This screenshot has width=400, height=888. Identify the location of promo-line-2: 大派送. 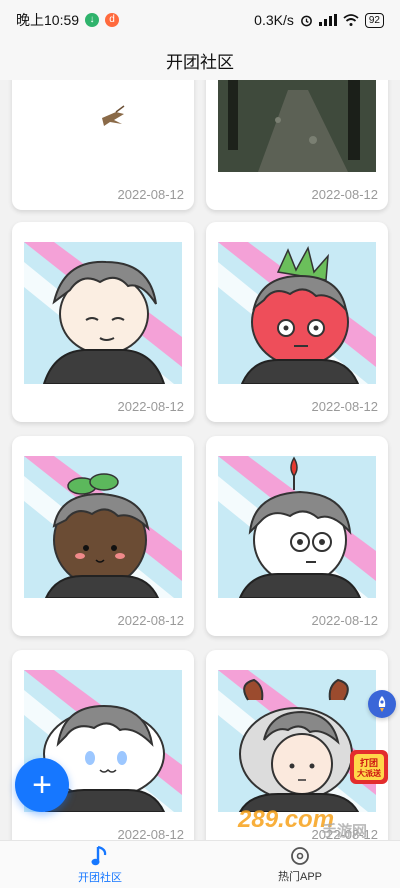
(369, 773).